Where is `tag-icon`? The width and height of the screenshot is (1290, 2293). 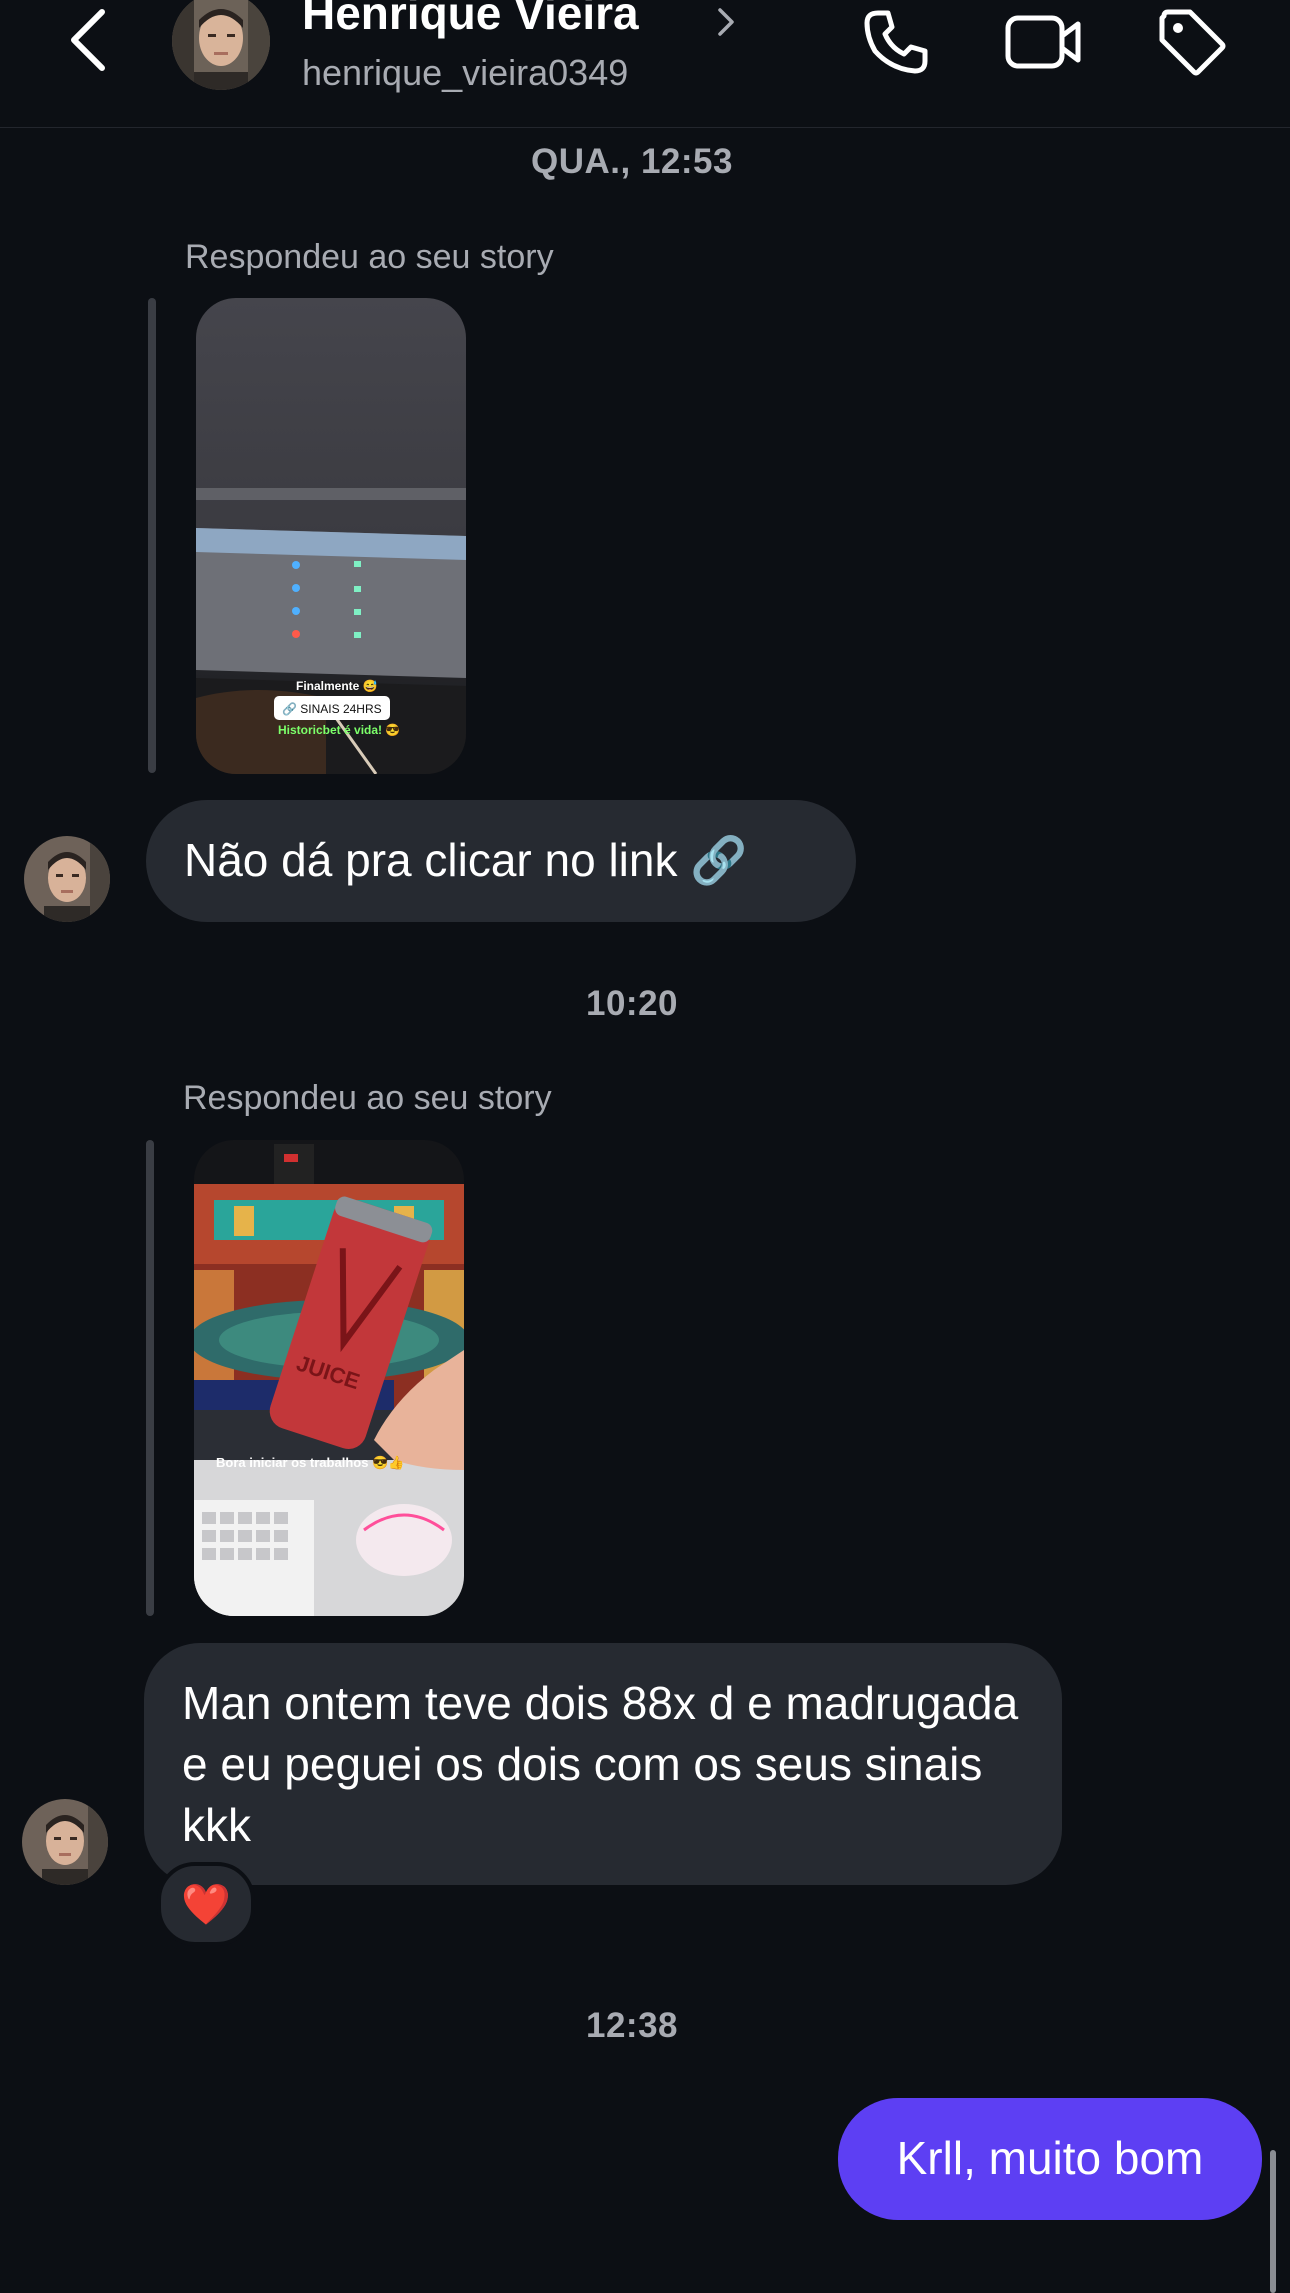 tag-icon is located at coordinates (1192, 42).